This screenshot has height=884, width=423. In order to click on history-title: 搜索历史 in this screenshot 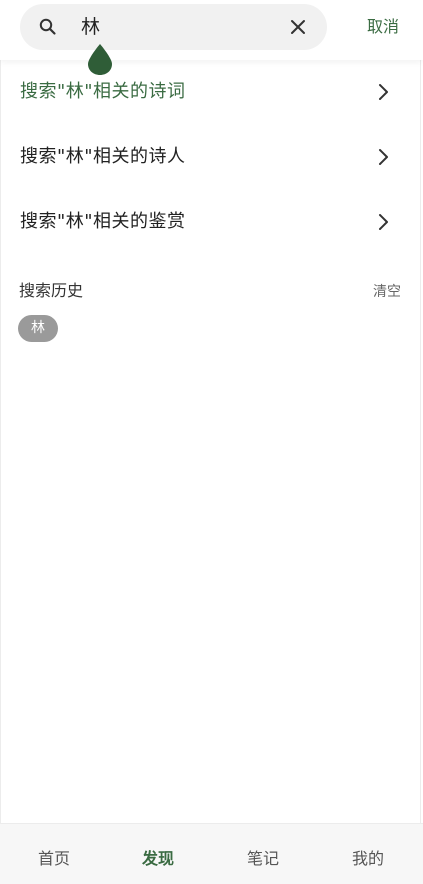, I will do `click(51, 290)`.